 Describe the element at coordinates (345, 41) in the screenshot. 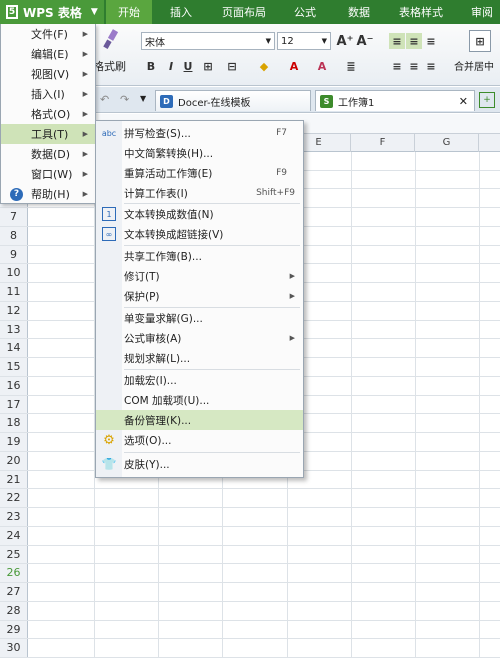

I see `increase-font-icon: A⁺` at that location.